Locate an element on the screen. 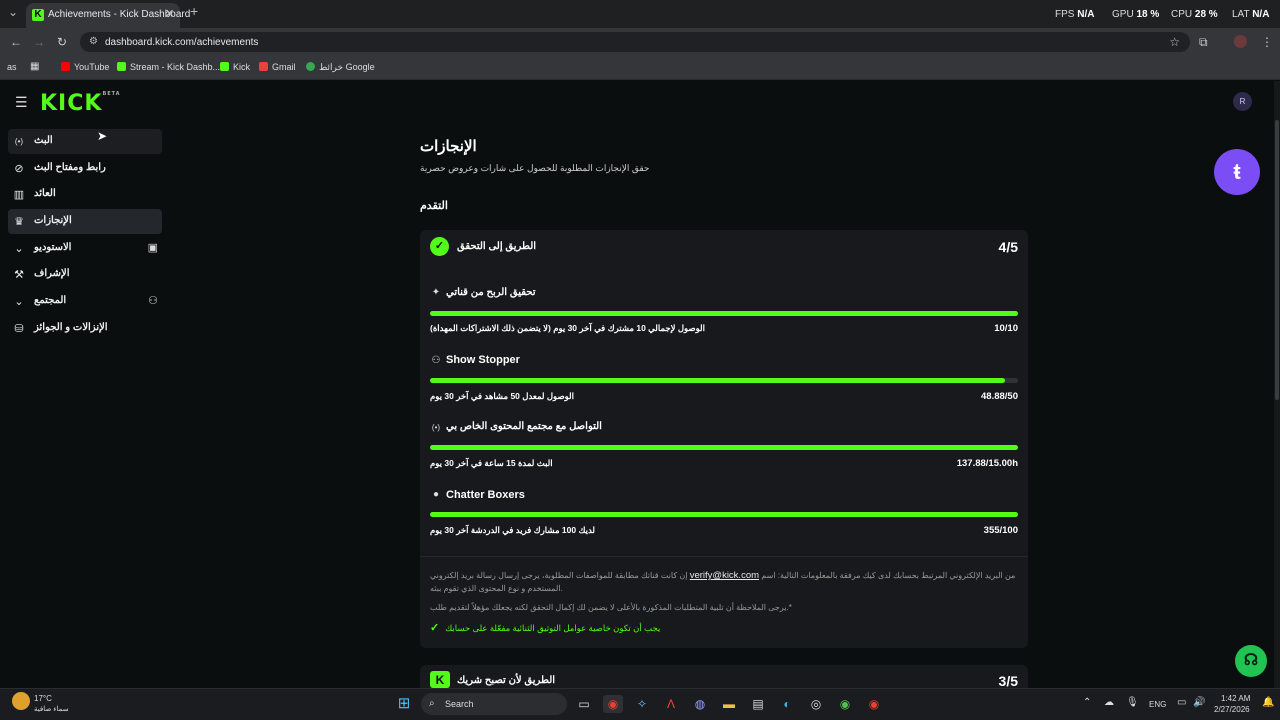 Image resolution: width=1280 pixels, height=720 pixels. hamburger-menu-icon: ☰ is located at coordinates (21, 102).